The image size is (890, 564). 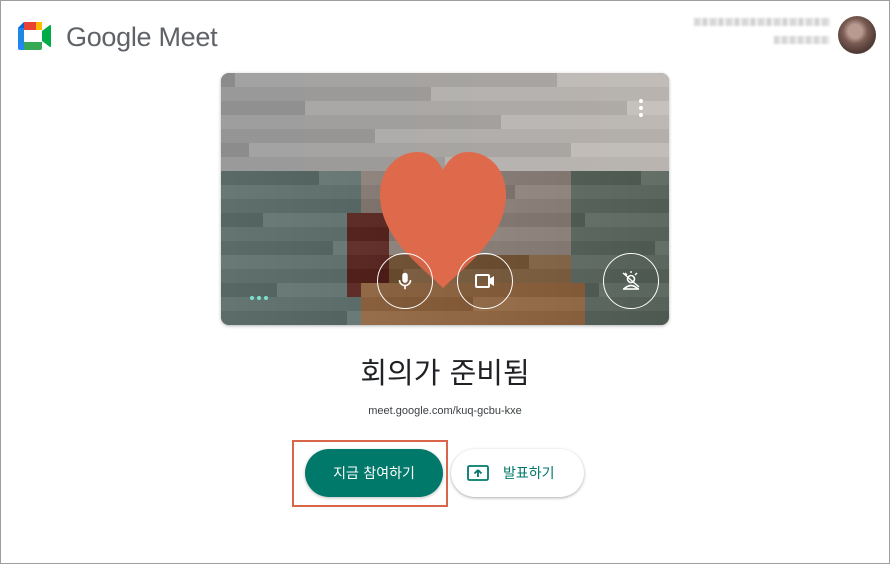 What do you see at coordinates (631, 281) in the screenshot?
I see `visual-effects-button` at bounding box center [631, 281].